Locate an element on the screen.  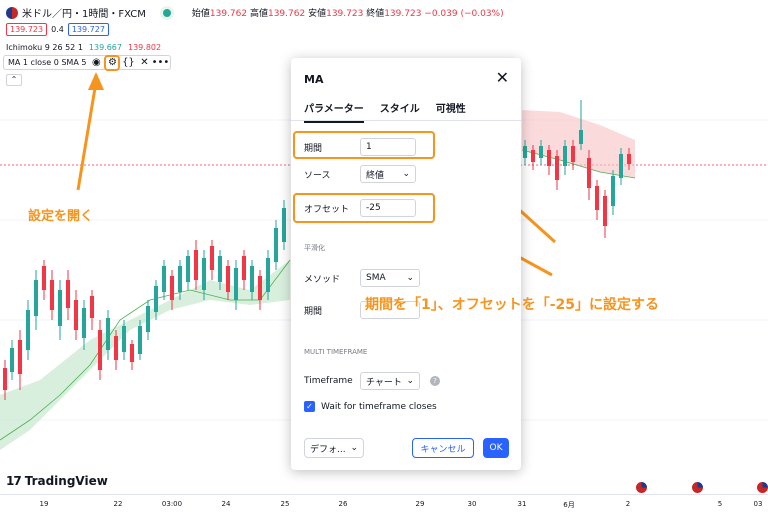
timeframe-label: Timeframe is located at coordinates (328, 381).